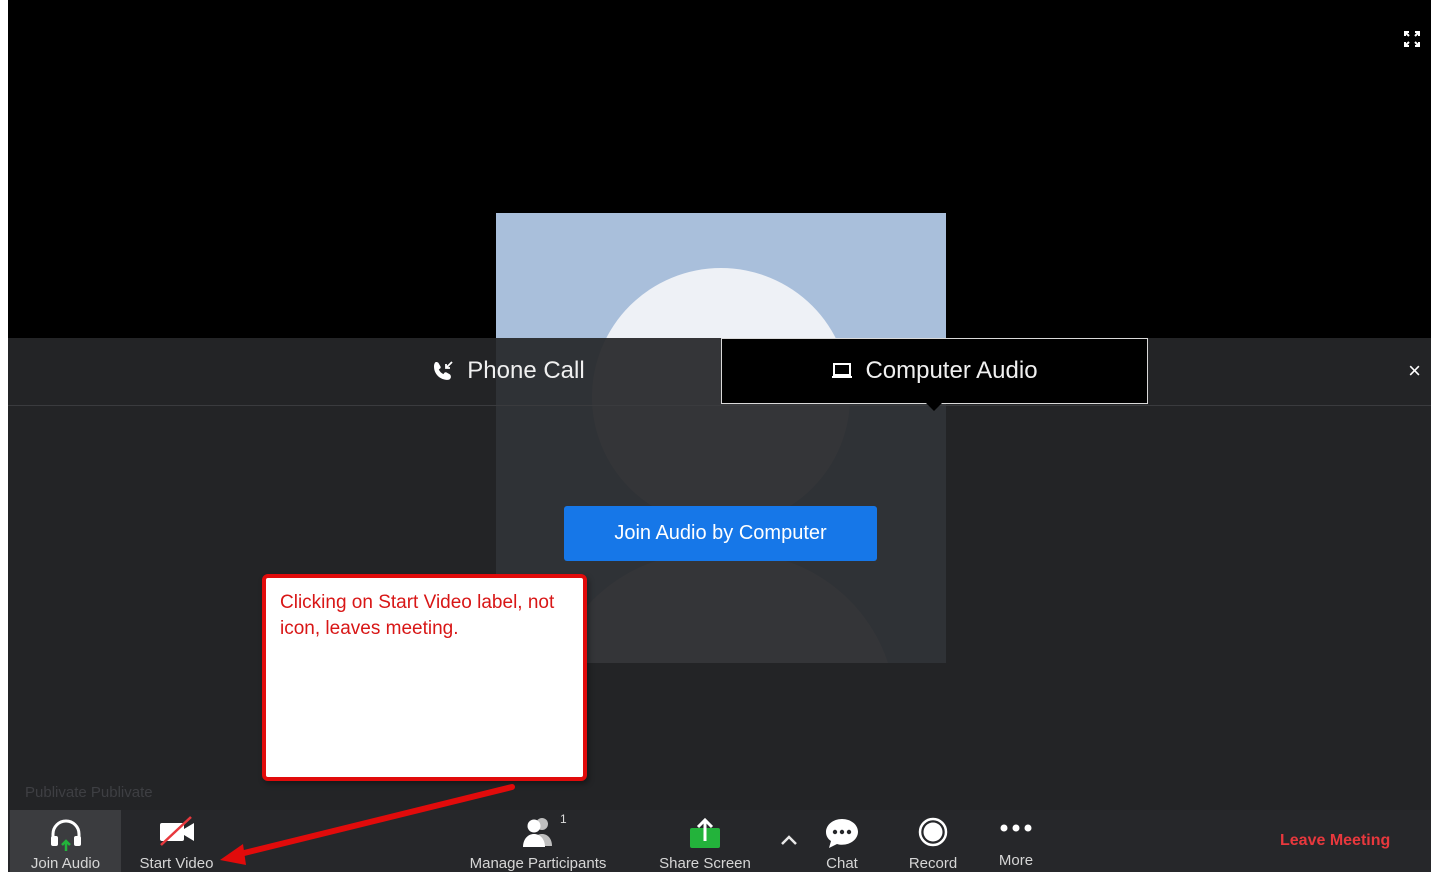 The height and width of the screenshot is (872, 1431). What do you see at coordinates (842, 370) in the screenshot?
I see `laptop-icon` at bounding box center [842, 370].